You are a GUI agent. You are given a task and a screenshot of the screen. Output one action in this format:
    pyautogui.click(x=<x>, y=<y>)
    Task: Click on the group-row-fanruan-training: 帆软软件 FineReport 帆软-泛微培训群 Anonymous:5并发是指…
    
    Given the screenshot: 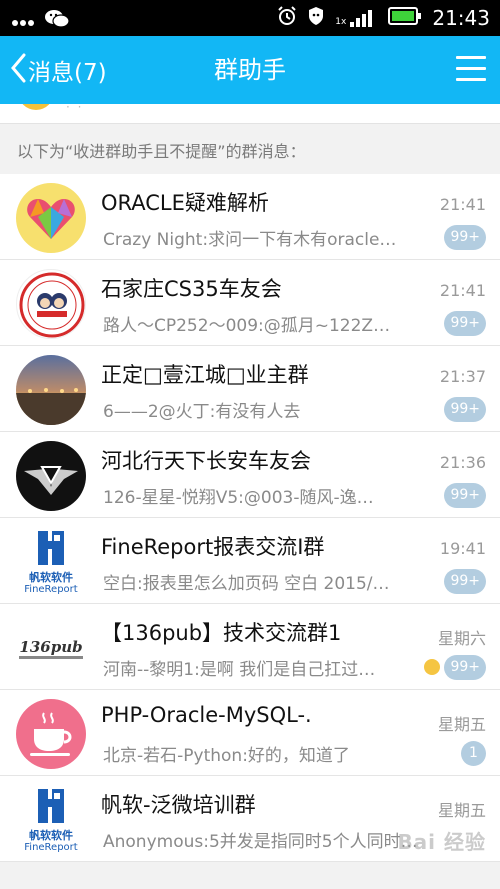 What is the action you would take?
    pyautogui.click(x=250, y=819)
    